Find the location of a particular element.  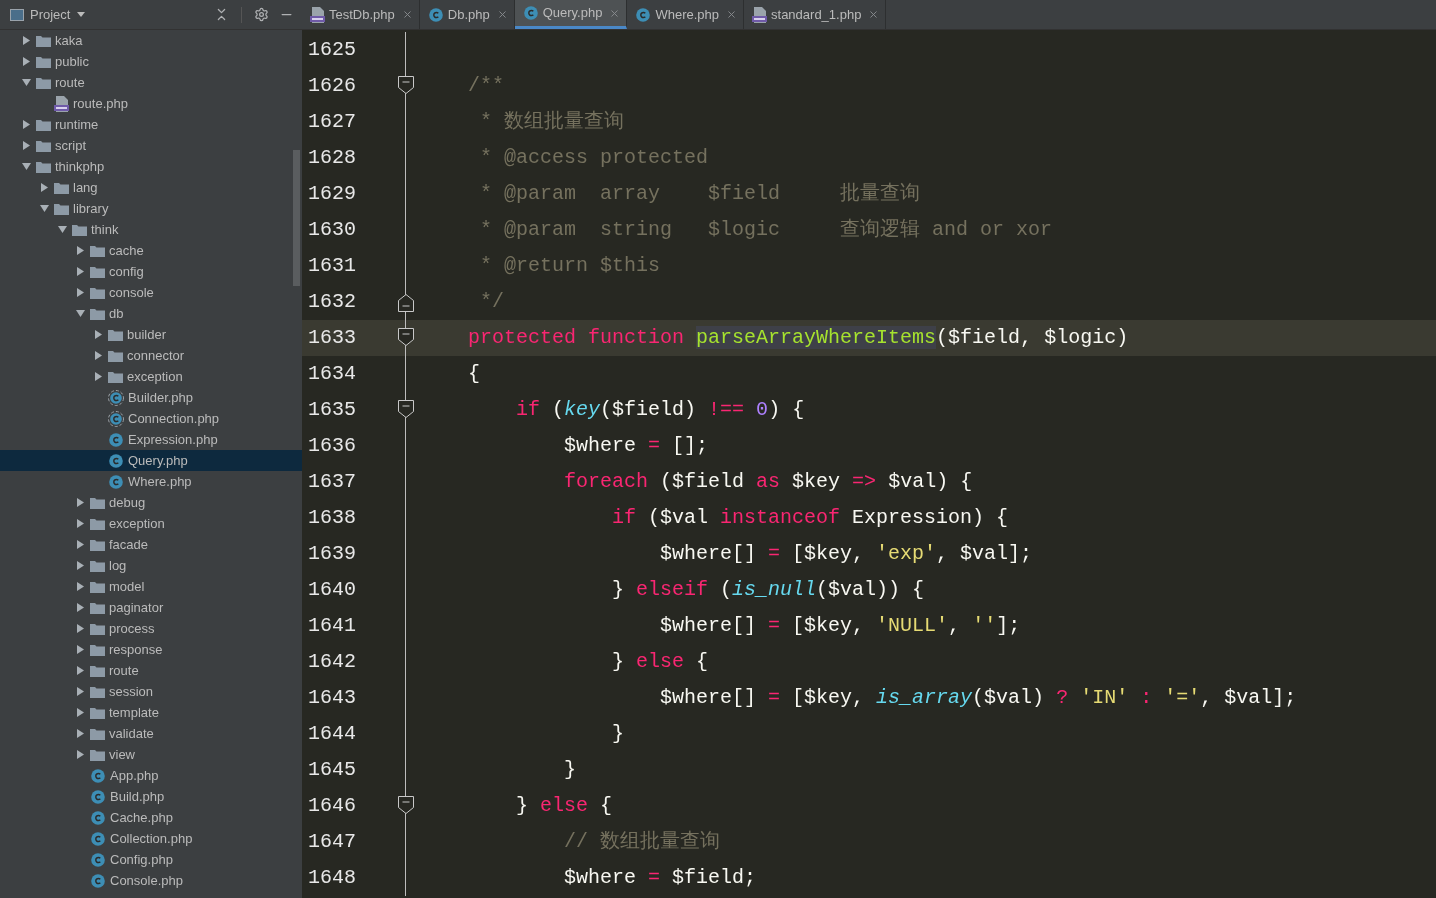

caret-icon is located at coordinates (81, 14).